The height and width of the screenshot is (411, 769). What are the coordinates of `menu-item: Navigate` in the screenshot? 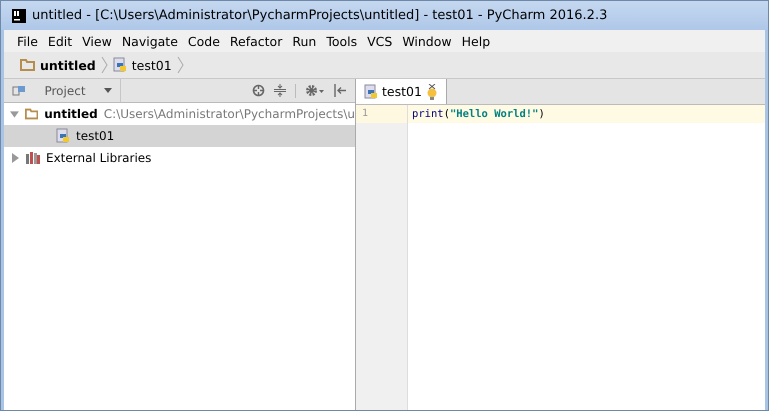 It's located at (149, 41).